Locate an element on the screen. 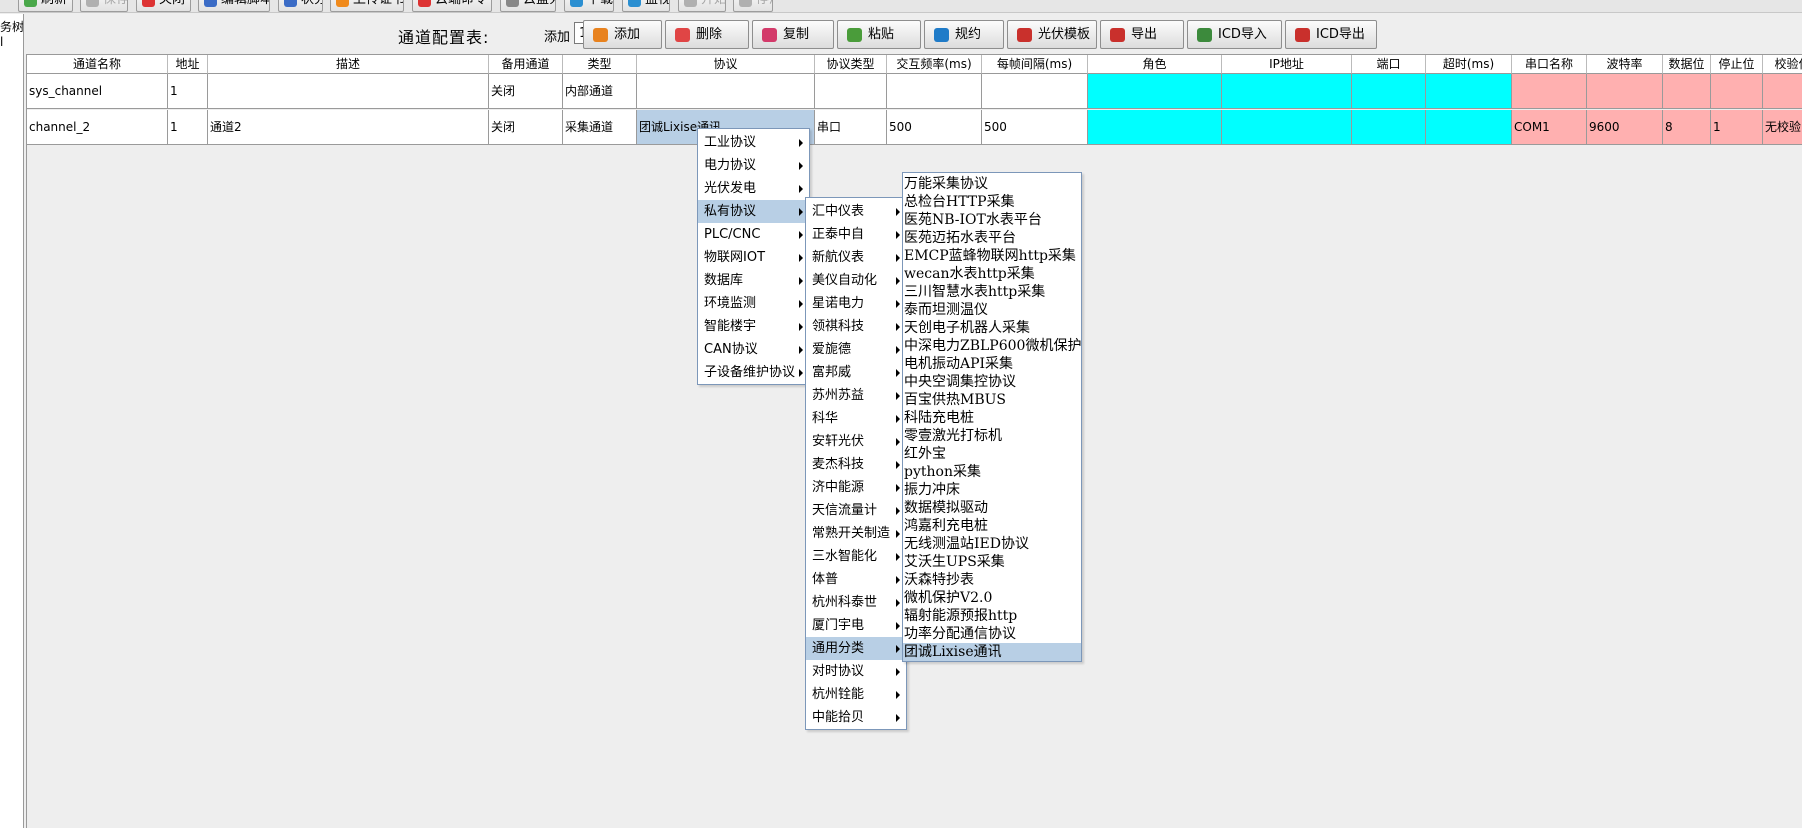  toolbar-cloud-cmd-button: 云端命令 is located at coordinates (452, 6).